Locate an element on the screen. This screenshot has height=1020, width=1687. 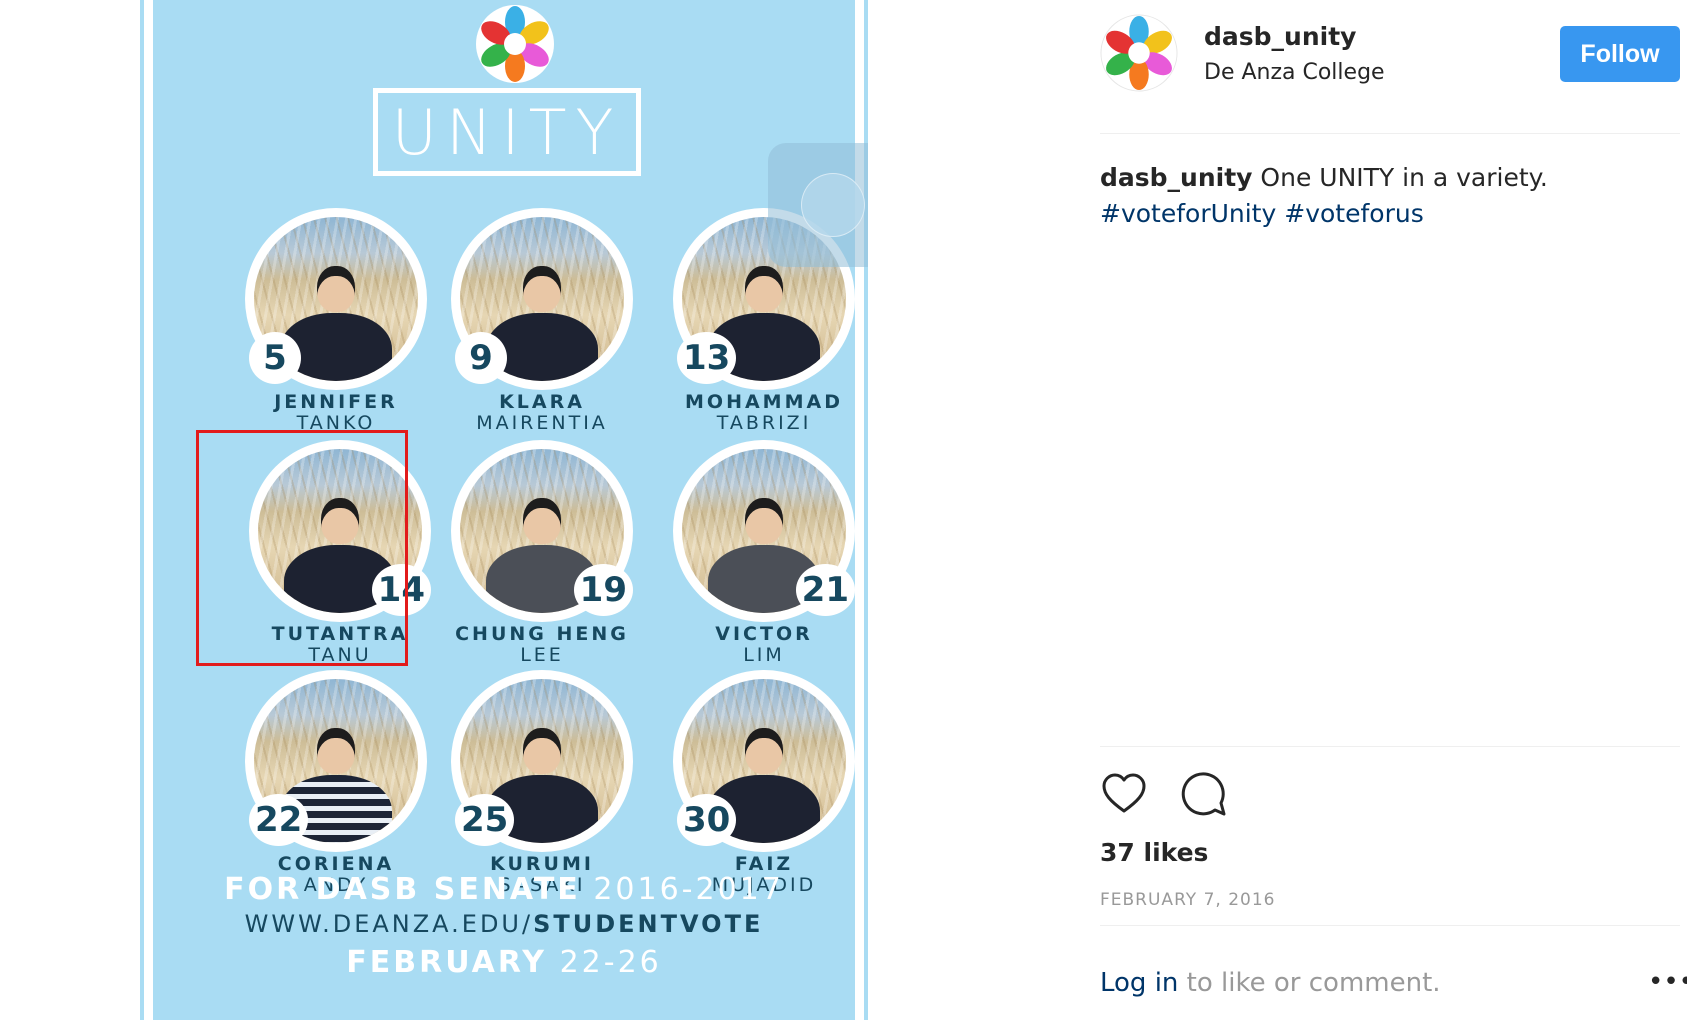
candidate-first-name: KLARA is located at coordinates (542, 402).